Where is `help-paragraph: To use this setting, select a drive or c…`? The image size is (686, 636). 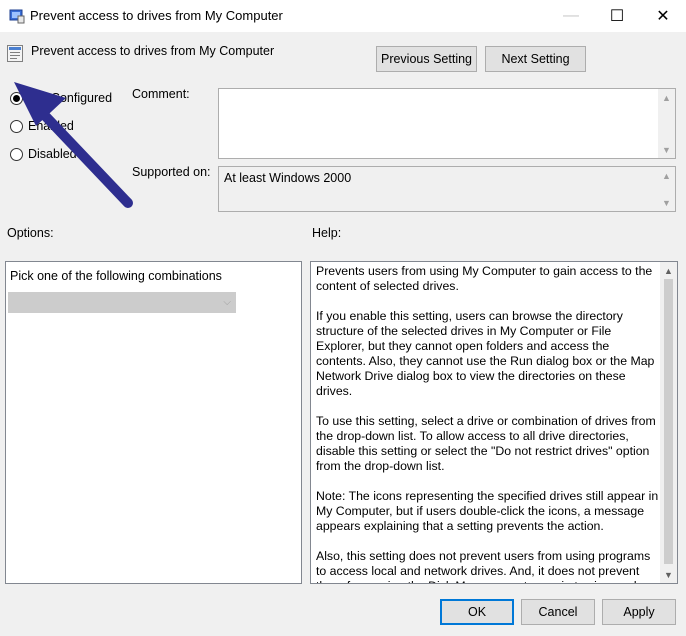 help-paragraph: To use this setting, select a drive or c… is located at coordinates (486, 443).